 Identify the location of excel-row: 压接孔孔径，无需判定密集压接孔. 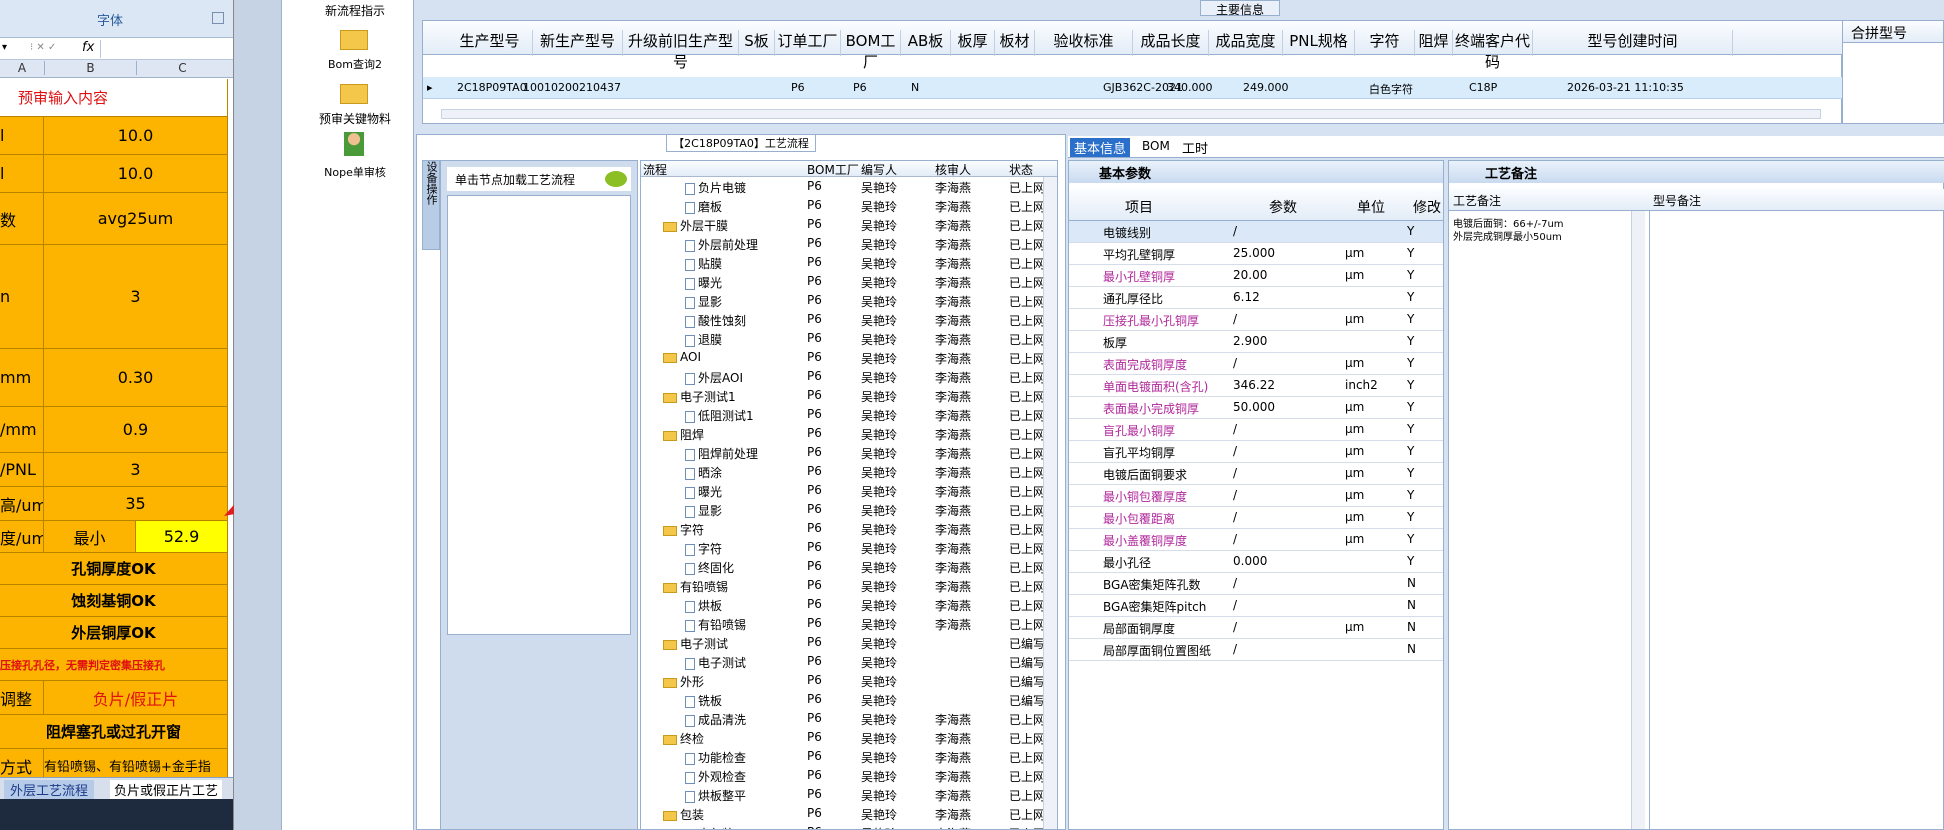
(114, 665).